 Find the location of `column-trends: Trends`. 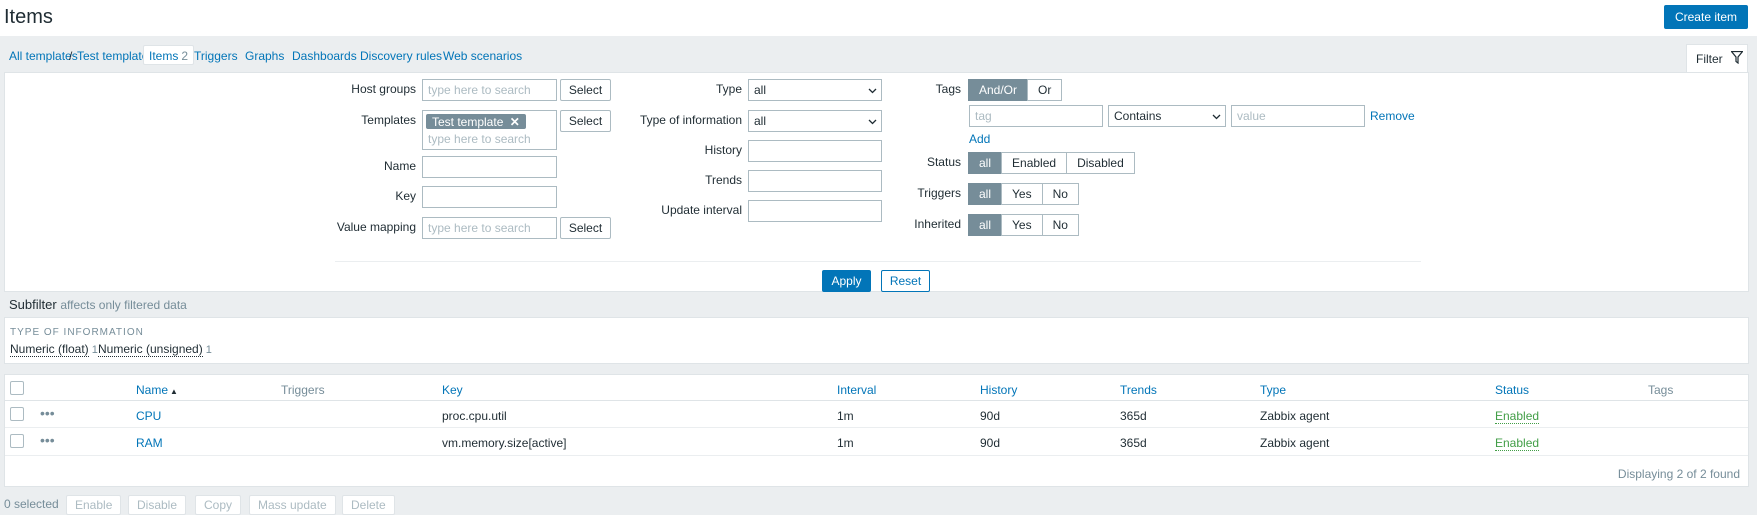

column-trends: Trends is located at coordinates (1138, 390).